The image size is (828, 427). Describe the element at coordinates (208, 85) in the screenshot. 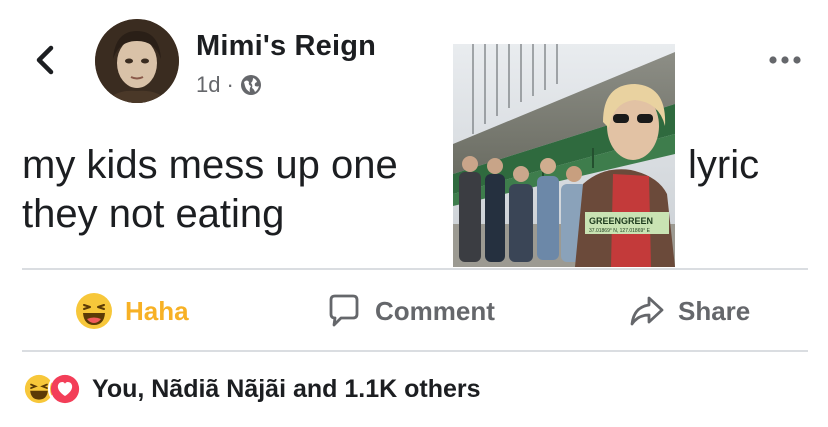

I see `post-age: 1d` at that location.